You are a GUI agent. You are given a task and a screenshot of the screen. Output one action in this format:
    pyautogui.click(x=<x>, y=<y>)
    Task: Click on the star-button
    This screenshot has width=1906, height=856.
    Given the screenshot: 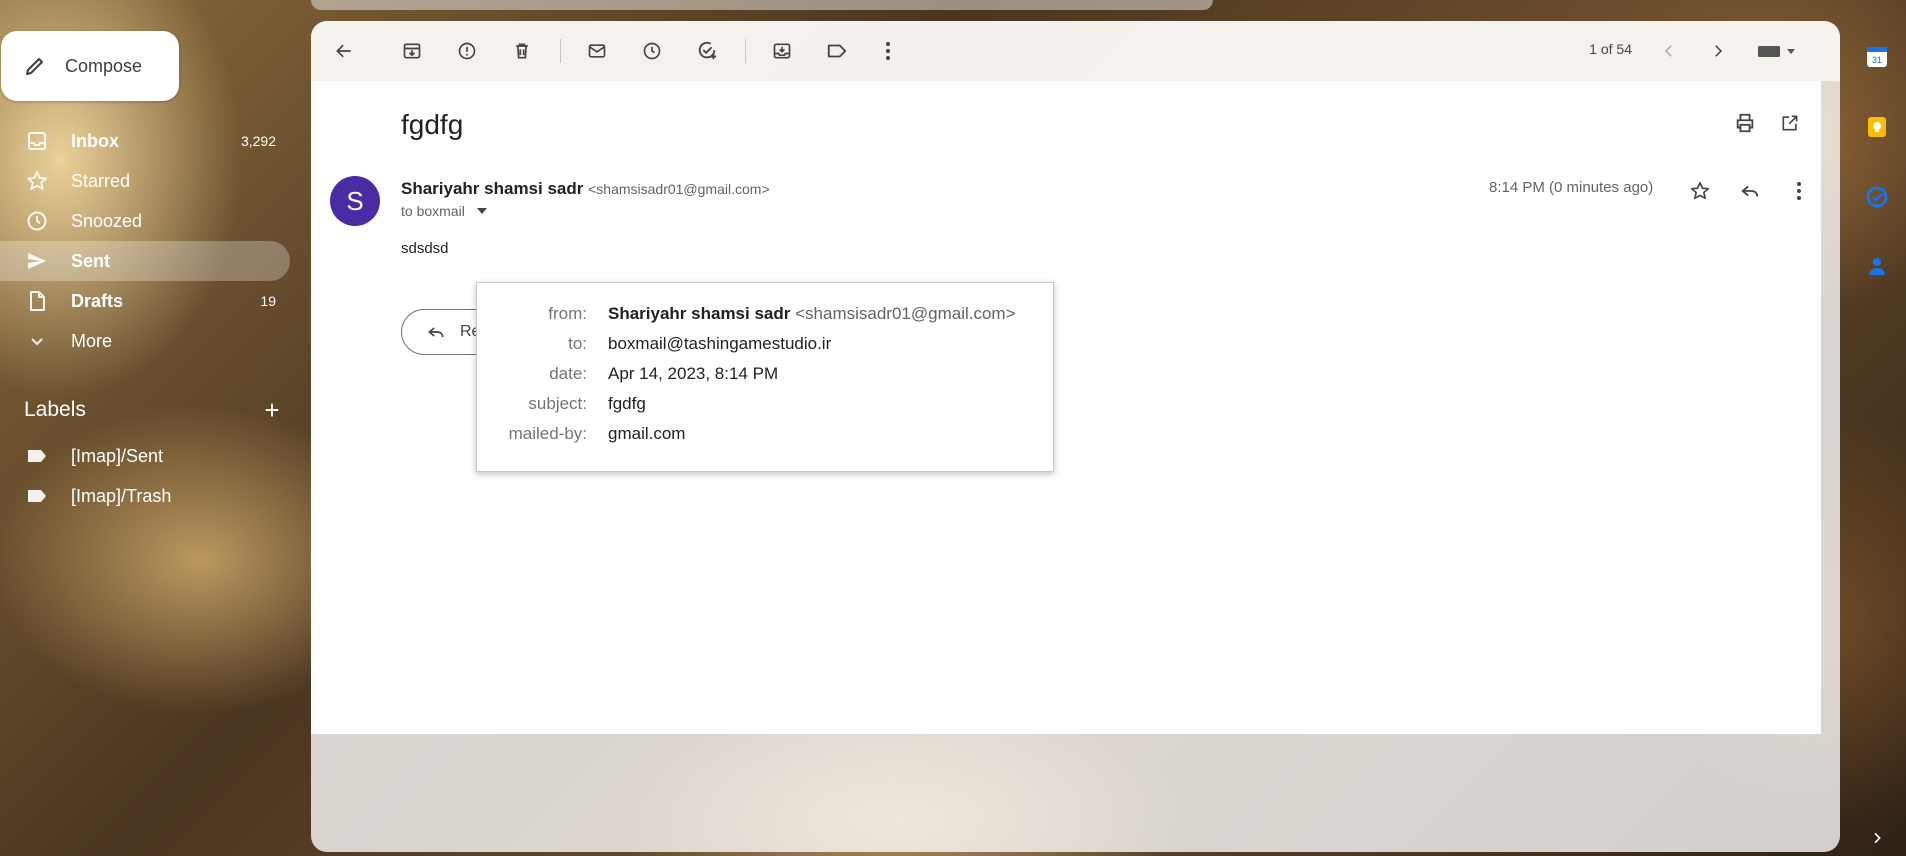 What is the action you would take?
    pyautogui.click(x=1700, y=191)
    